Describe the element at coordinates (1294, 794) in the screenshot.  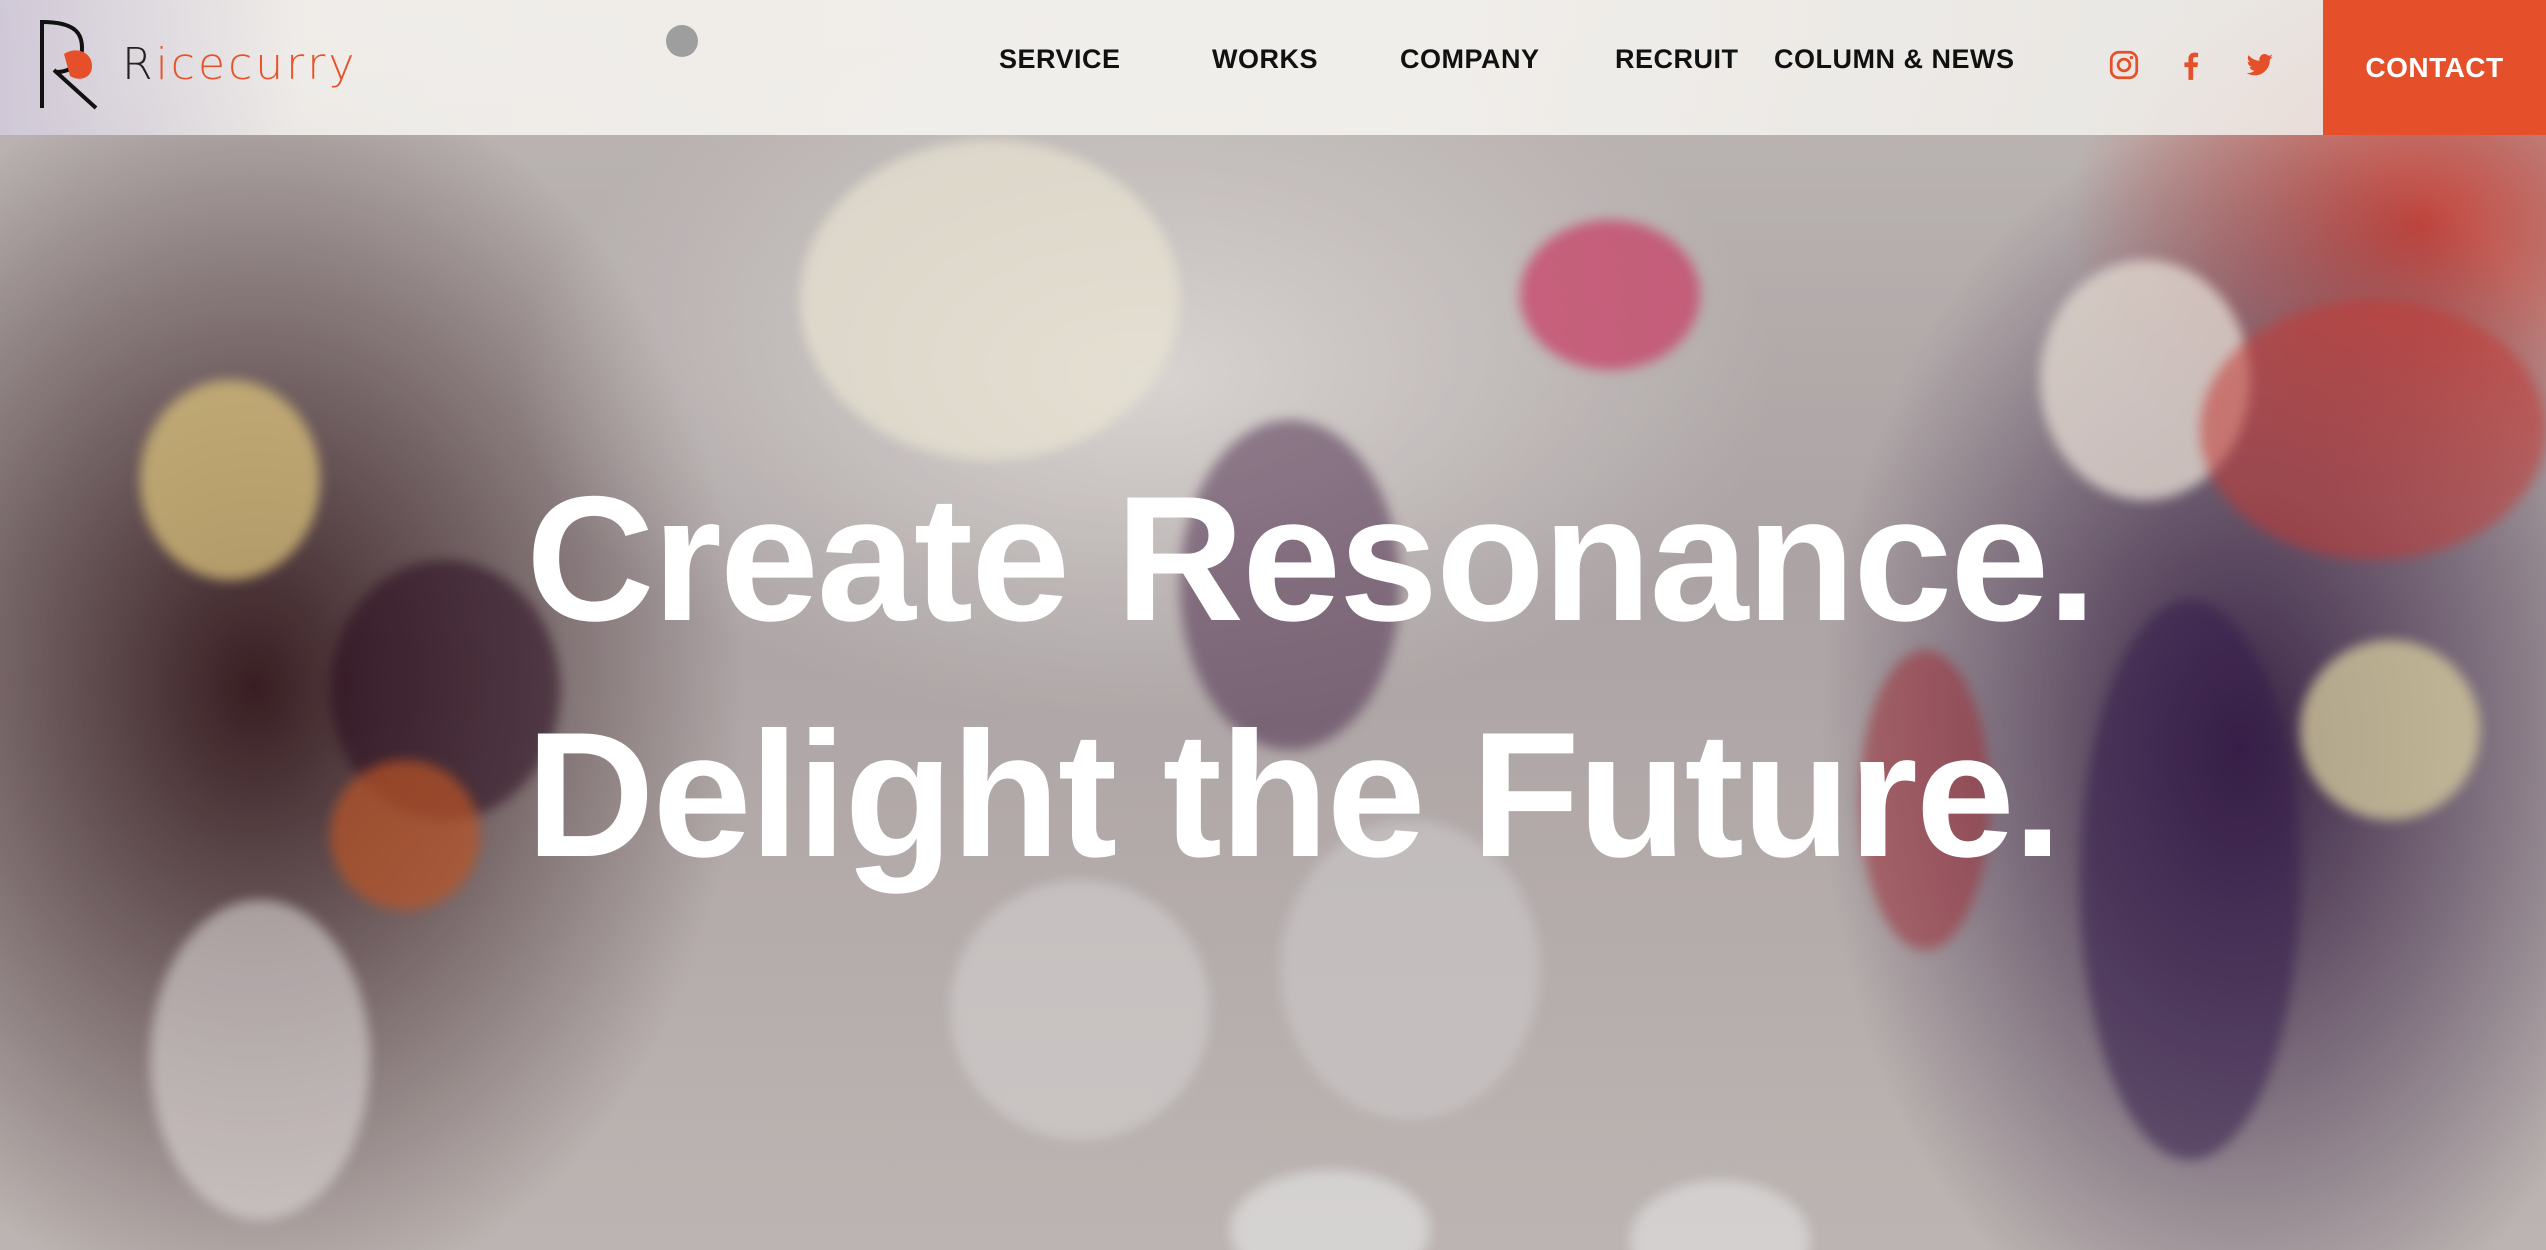
I see `hero-line-2: Delight the Future.` at that location.